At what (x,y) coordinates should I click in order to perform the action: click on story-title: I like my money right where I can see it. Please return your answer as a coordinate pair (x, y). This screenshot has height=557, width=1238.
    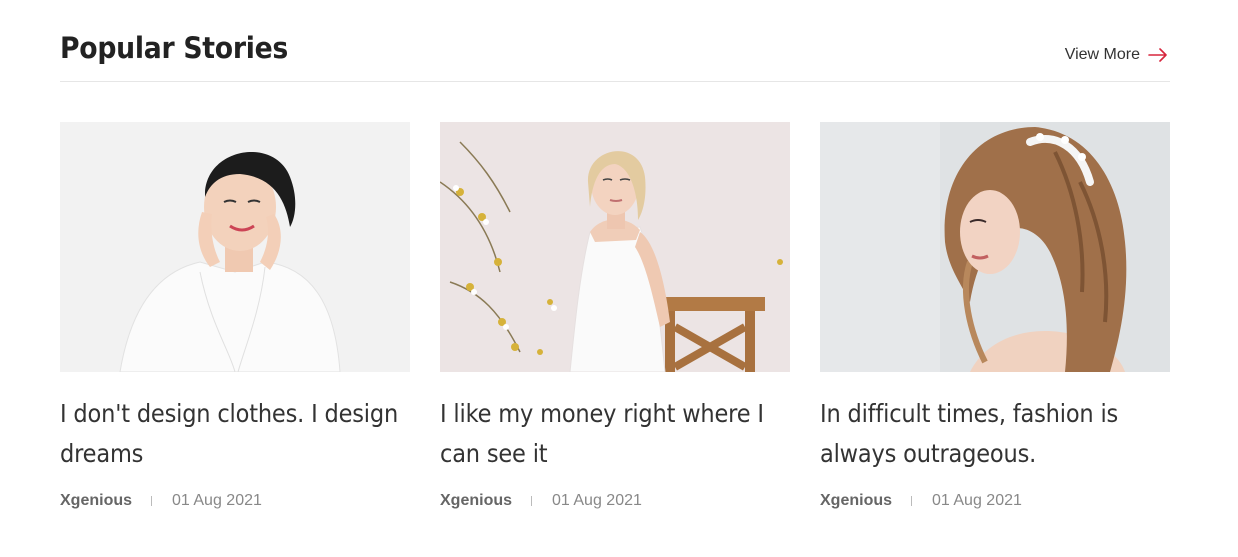
    Looking at the image, I should click on (614, 436).